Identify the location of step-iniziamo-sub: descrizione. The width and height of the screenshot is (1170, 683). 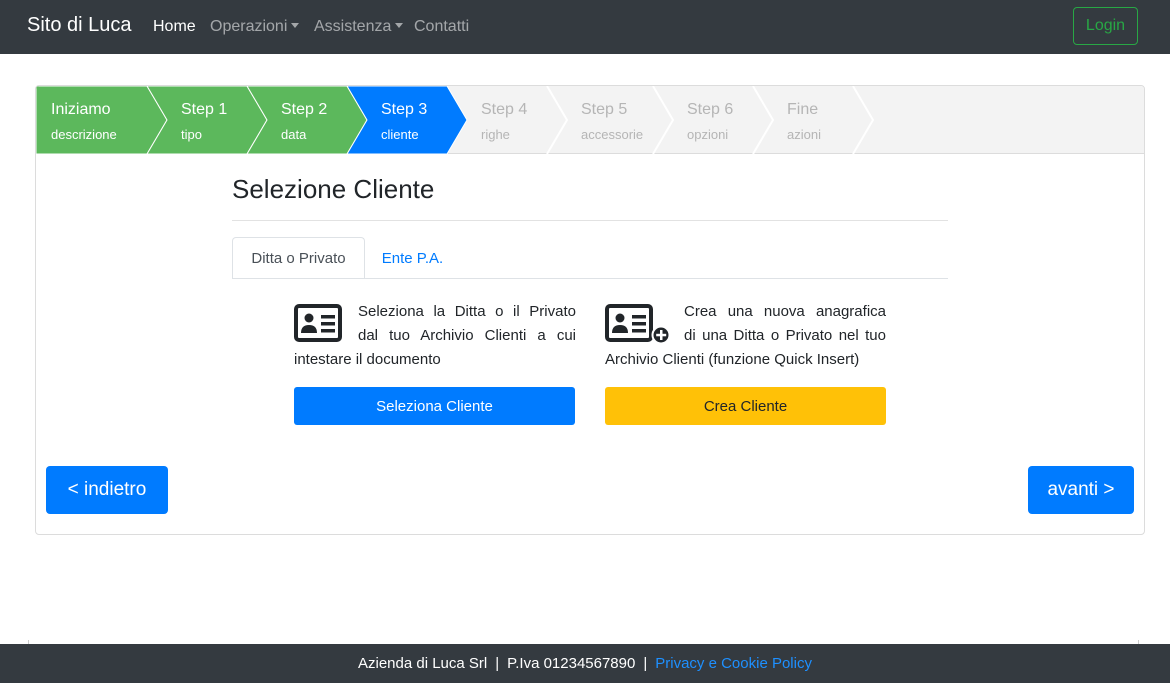
(84, 134).